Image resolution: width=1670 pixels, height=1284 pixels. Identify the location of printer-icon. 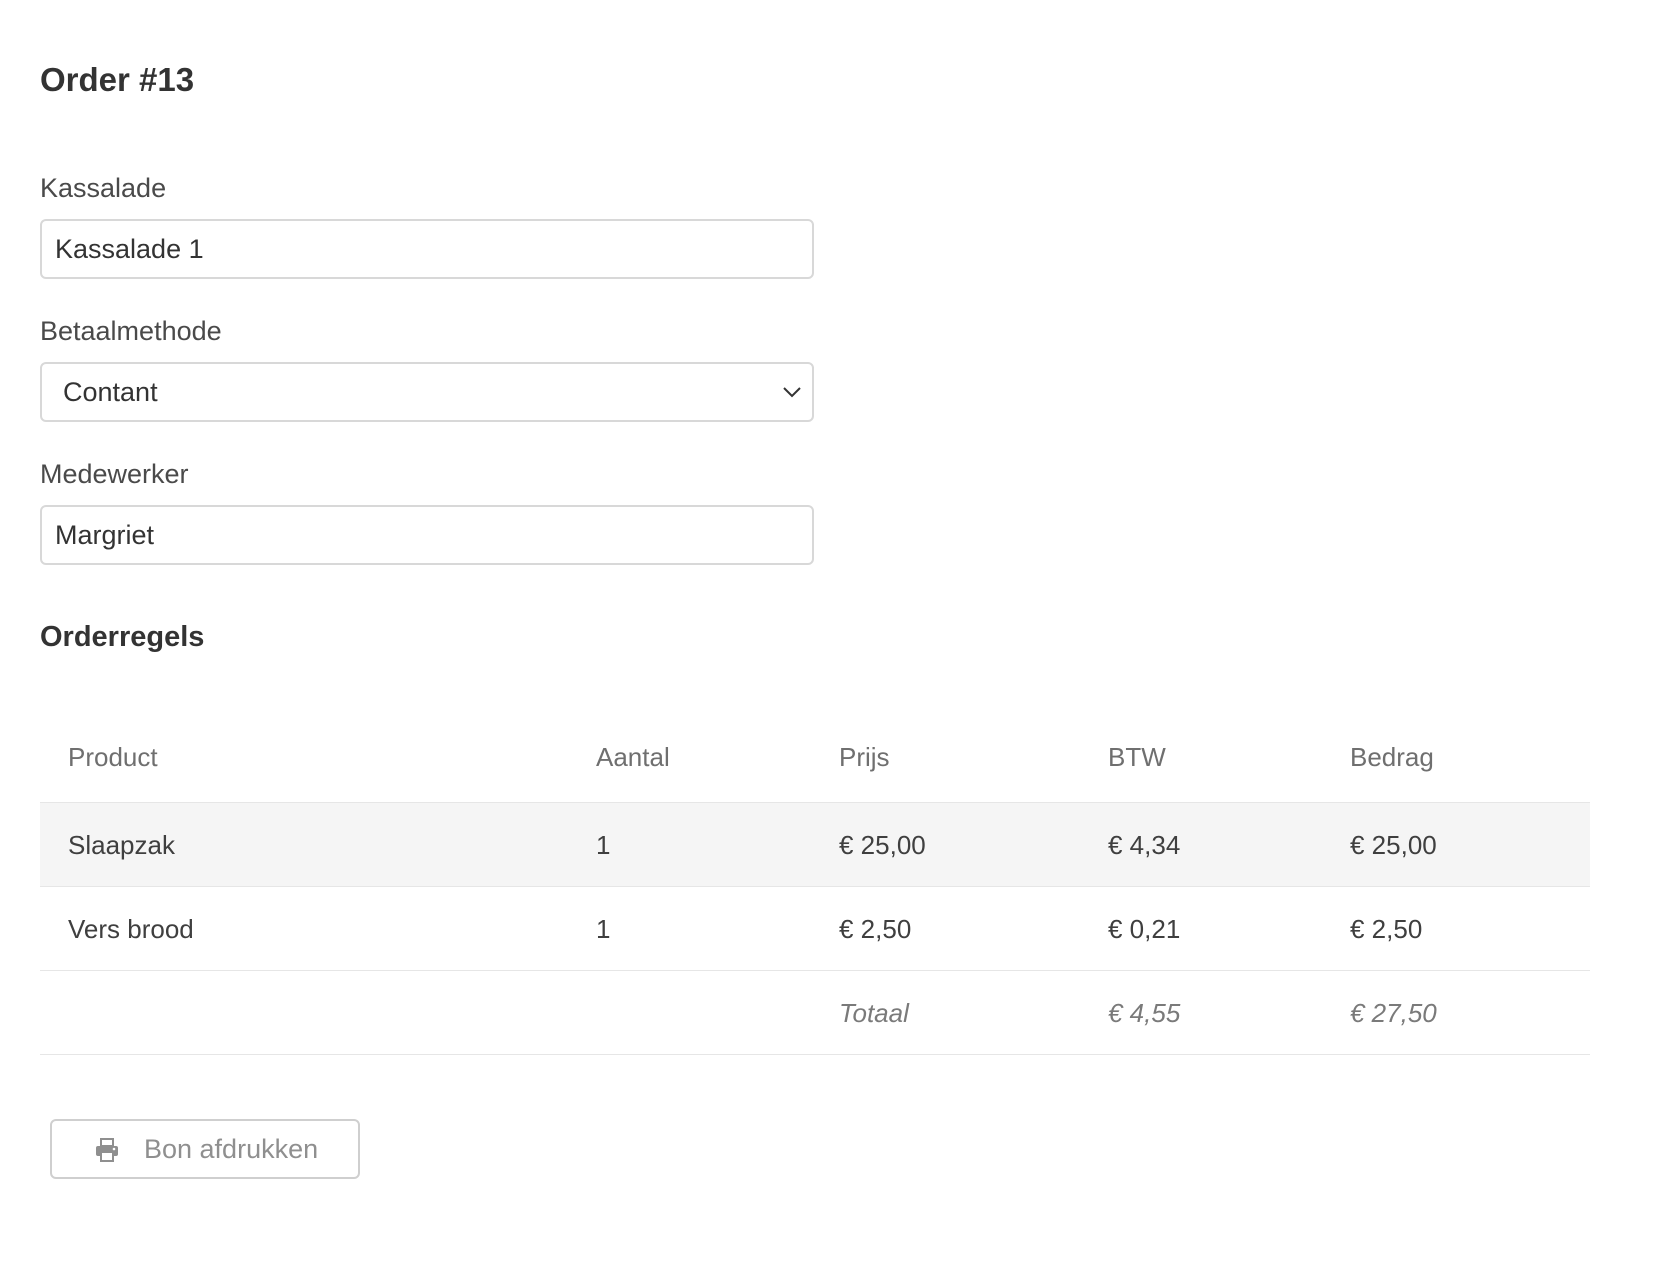
(107, 1150).